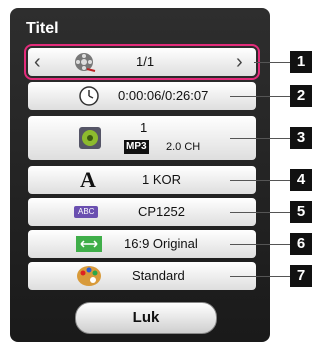 The image size is (320, 350). Describe the element at coordinates (90, 138) in the screenshot. I see `speaker-icon` at that location.